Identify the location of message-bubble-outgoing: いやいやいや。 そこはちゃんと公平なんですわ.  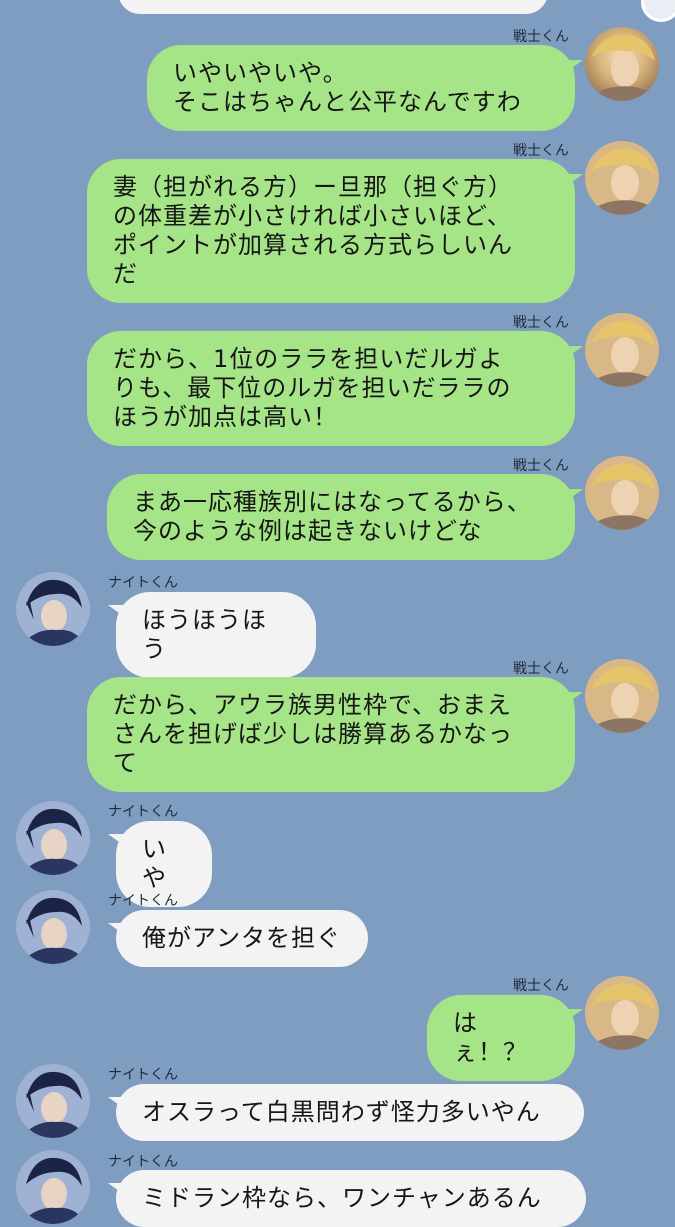
(361, 88).